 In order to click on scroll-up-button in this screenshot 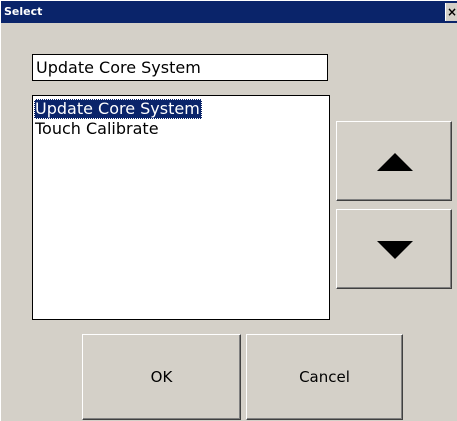, I will do `click(394, 161)`.